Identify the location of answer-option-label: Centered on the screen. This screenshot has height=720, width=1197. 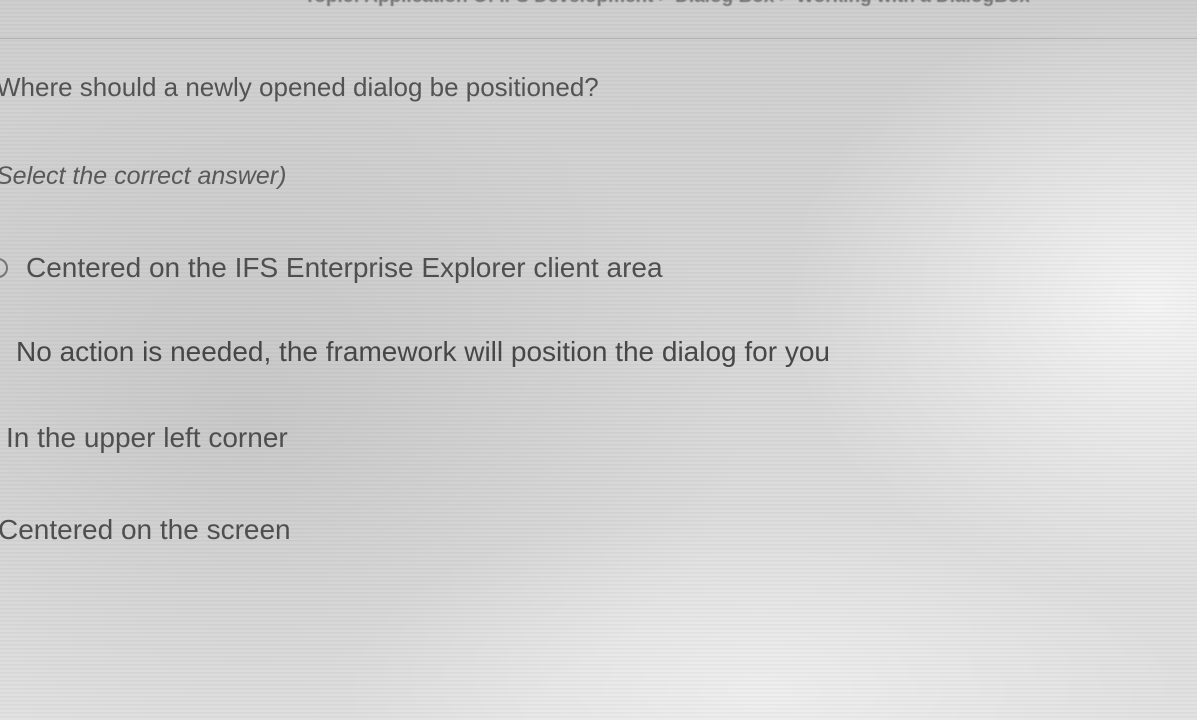
(145, 529).